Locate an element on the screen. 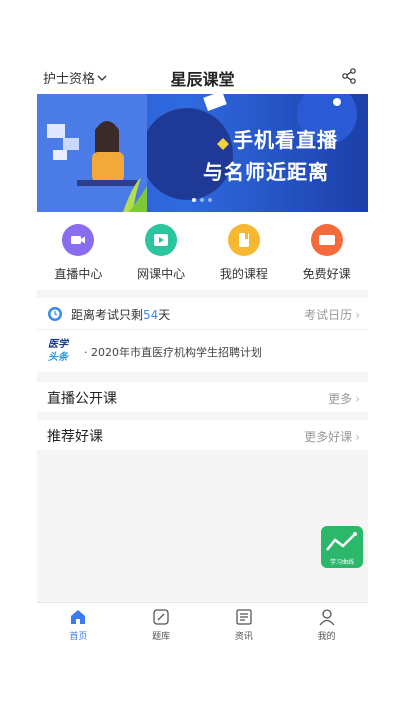 This screenshot has height=704, width=400. banner-illustration is located at coordinates (92, 153).